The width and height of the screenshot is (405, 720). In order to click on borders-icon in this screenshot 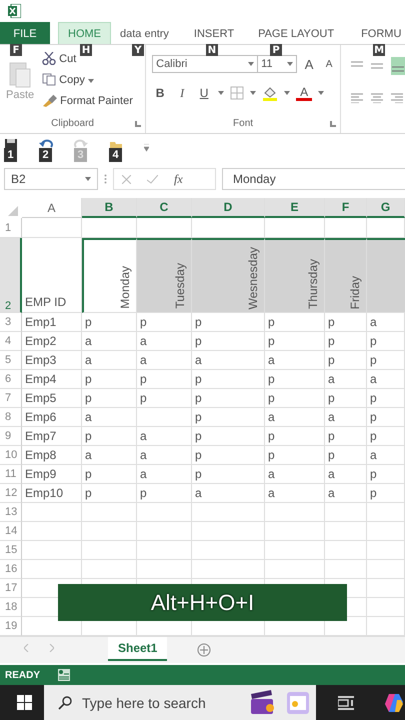, I will do `click(237, 93)`.